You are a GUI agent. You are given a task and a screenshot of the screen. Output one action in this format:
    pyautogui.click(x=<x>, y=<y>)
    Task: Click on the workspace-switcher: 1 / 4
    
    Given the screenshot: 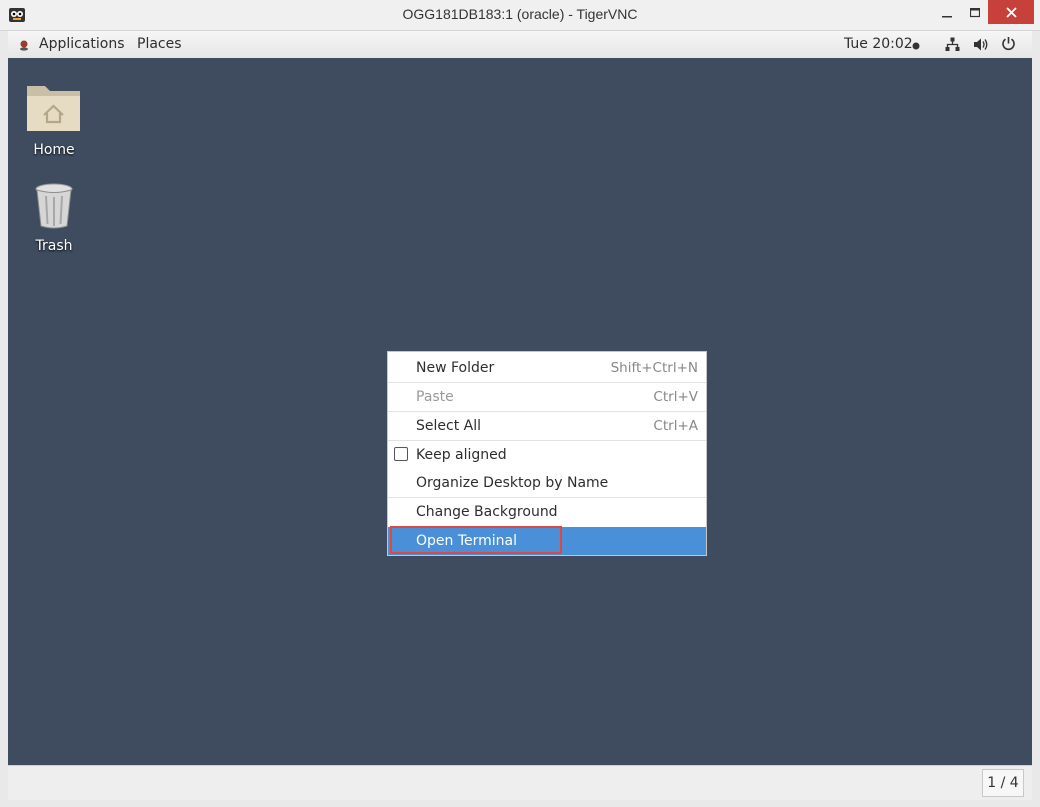 What is the action you would take?
    pyautogui.click(x=1003, y=783)
    